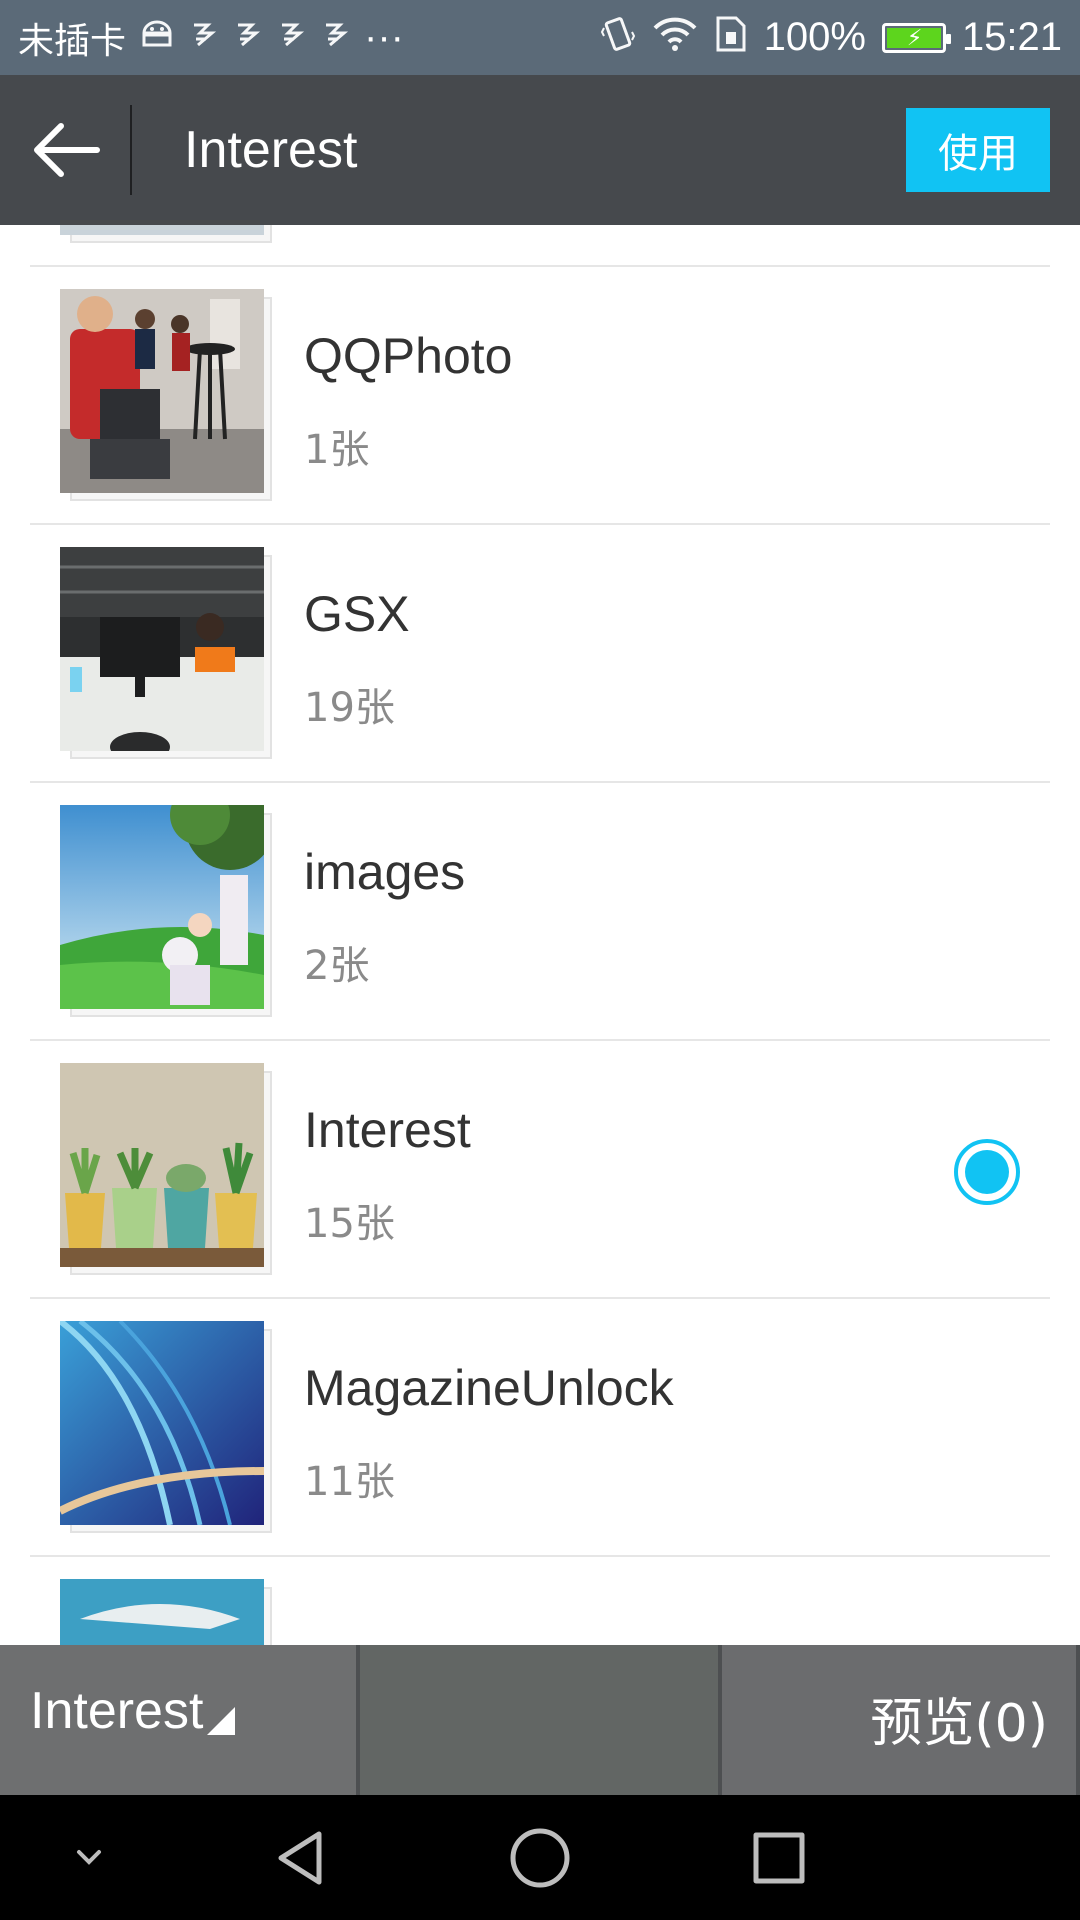  I want to click on status-right: 100% ⚡ 15:21, so click(831, 38).